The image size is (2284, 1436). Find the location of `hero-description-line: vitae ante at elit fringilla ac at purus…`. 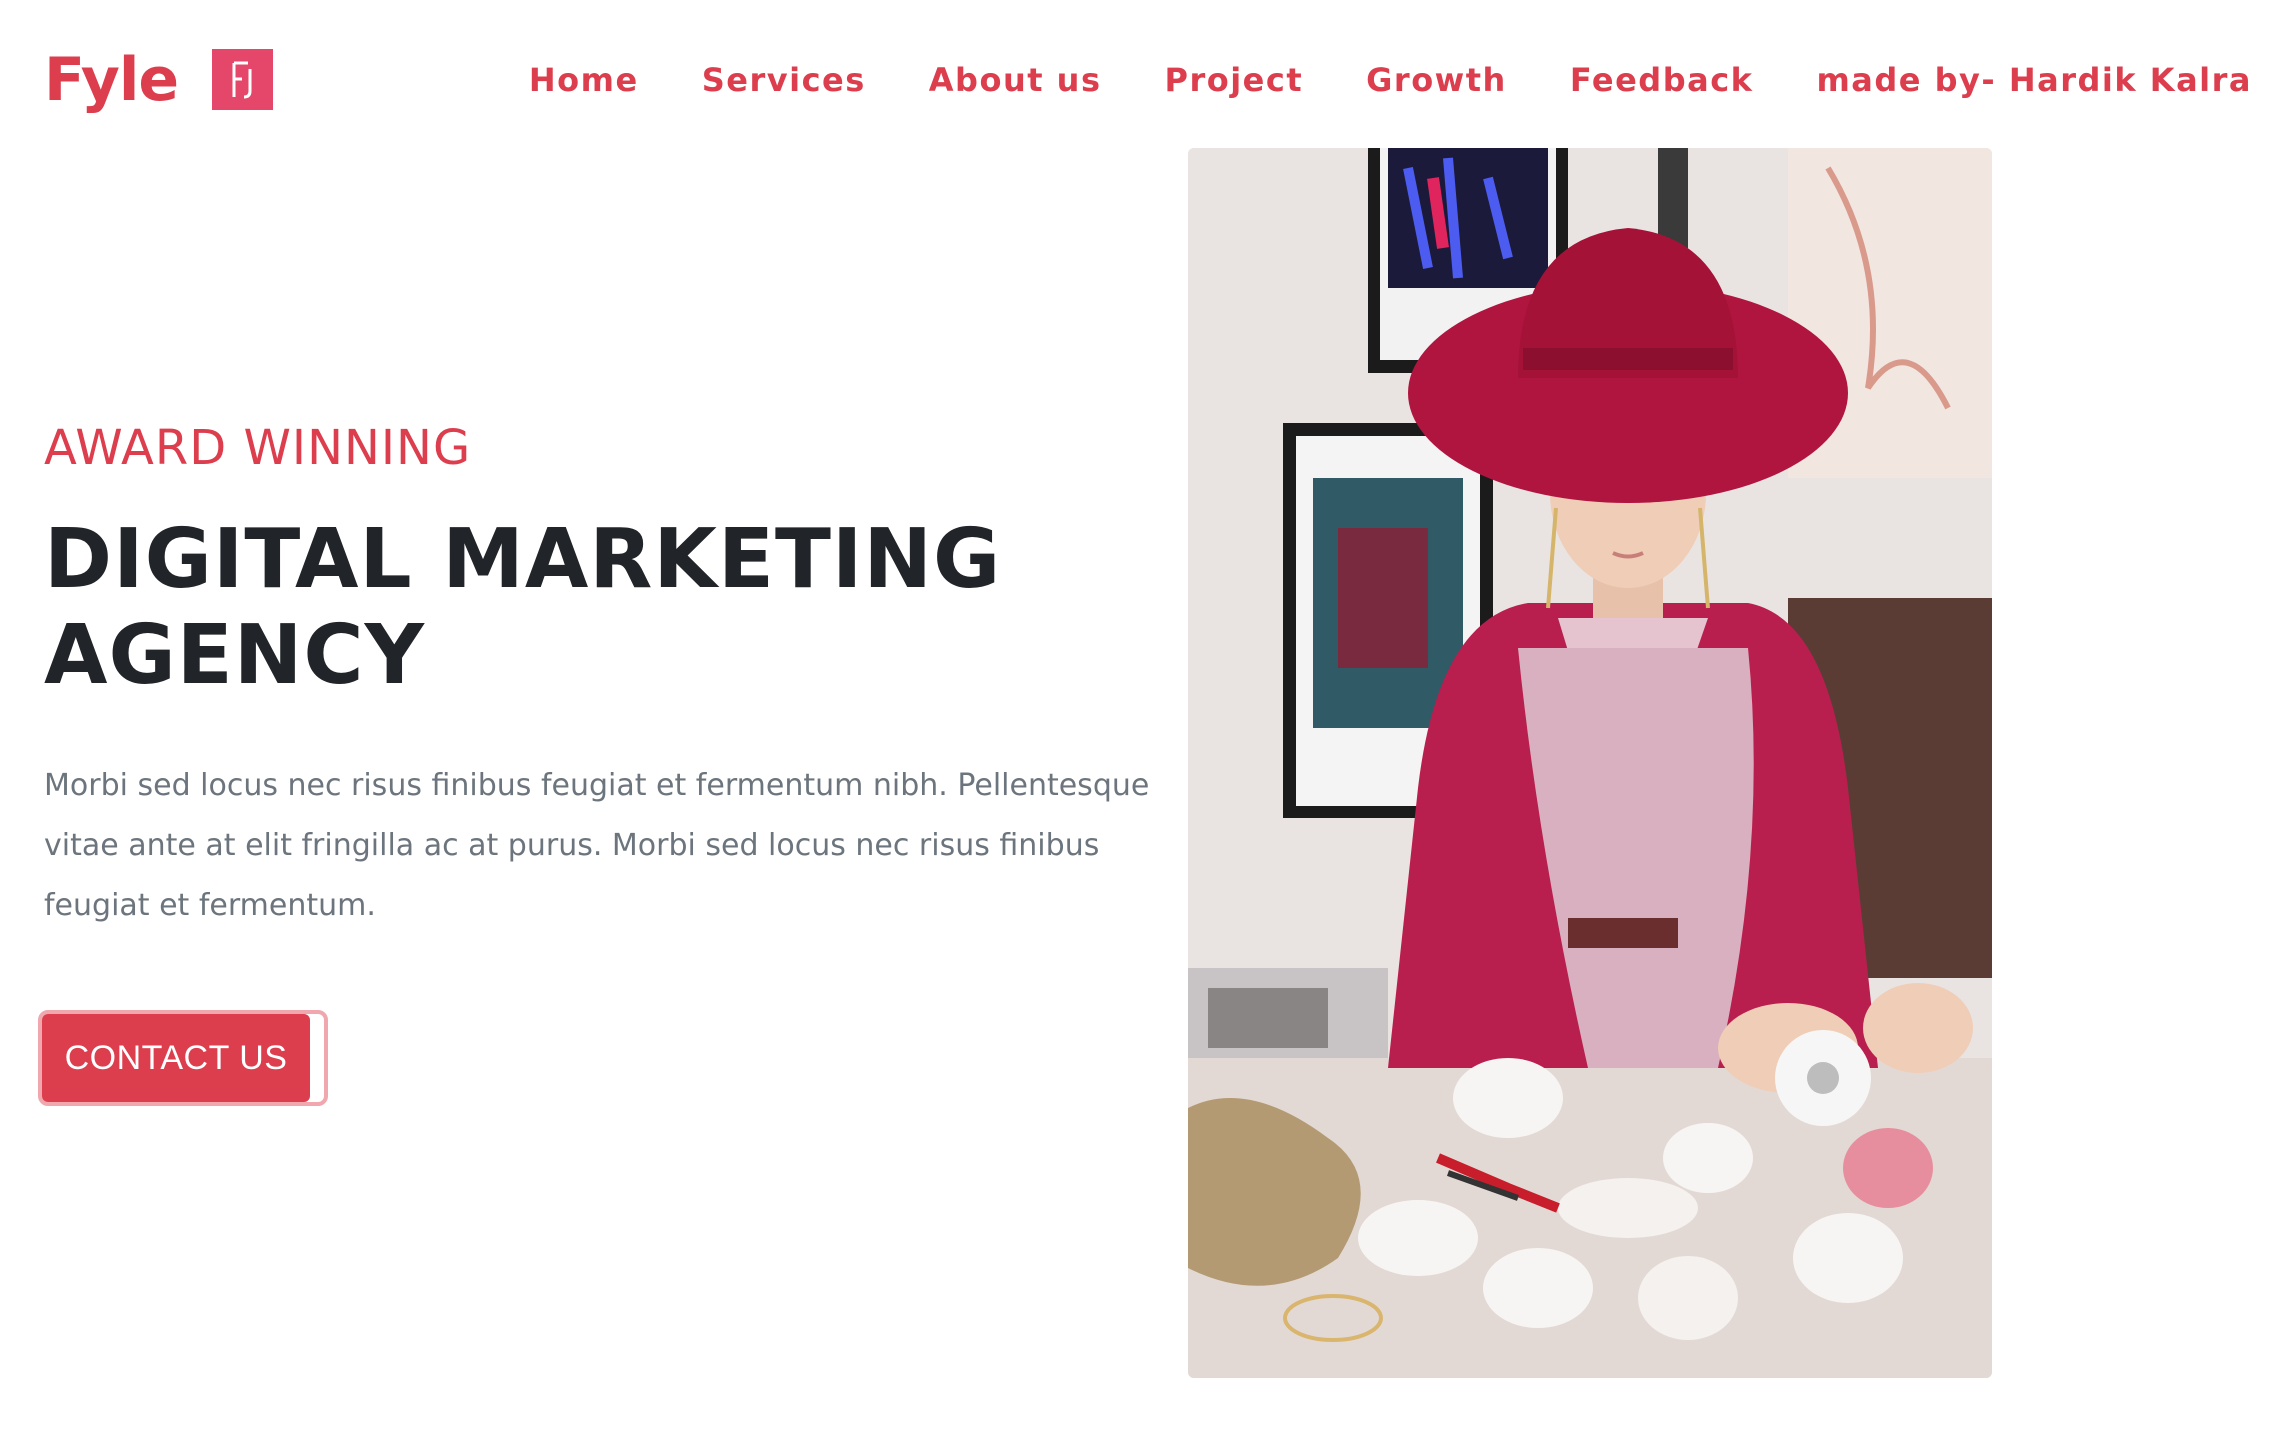

hero-description-line: vitae ante at elit fringilla ac at purus… is located at coordinates (572, 845).